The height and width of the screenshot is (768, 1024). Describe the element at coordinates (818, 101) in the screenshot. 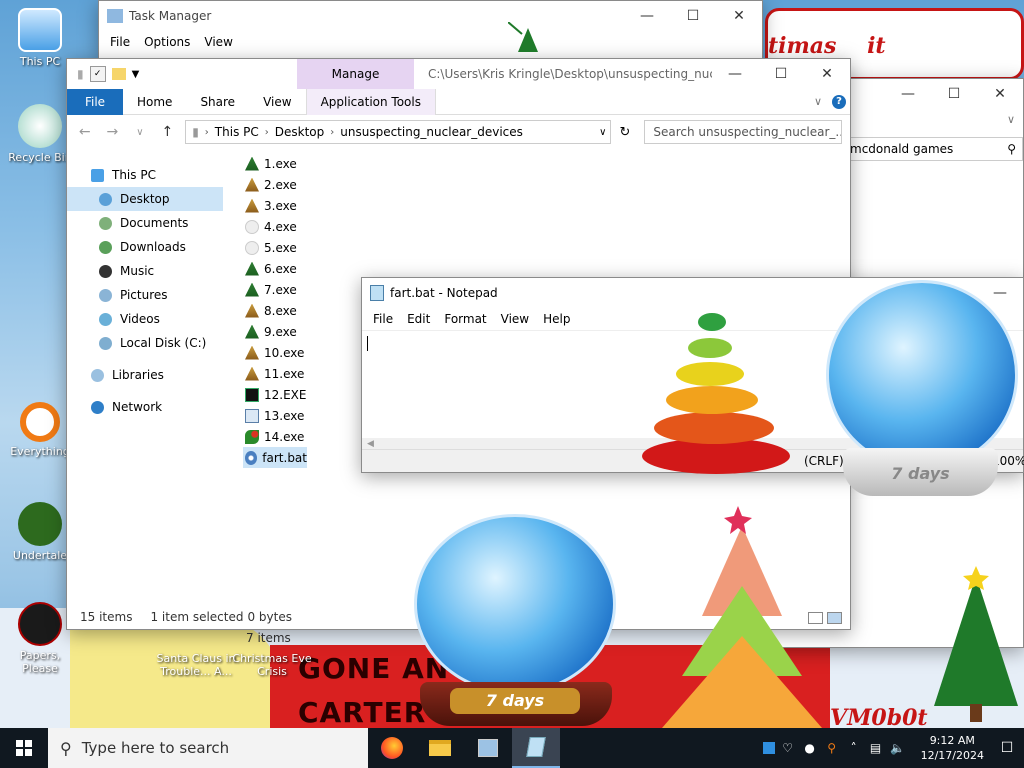

I see `ribbon-expand-icon: ∨` at that location.